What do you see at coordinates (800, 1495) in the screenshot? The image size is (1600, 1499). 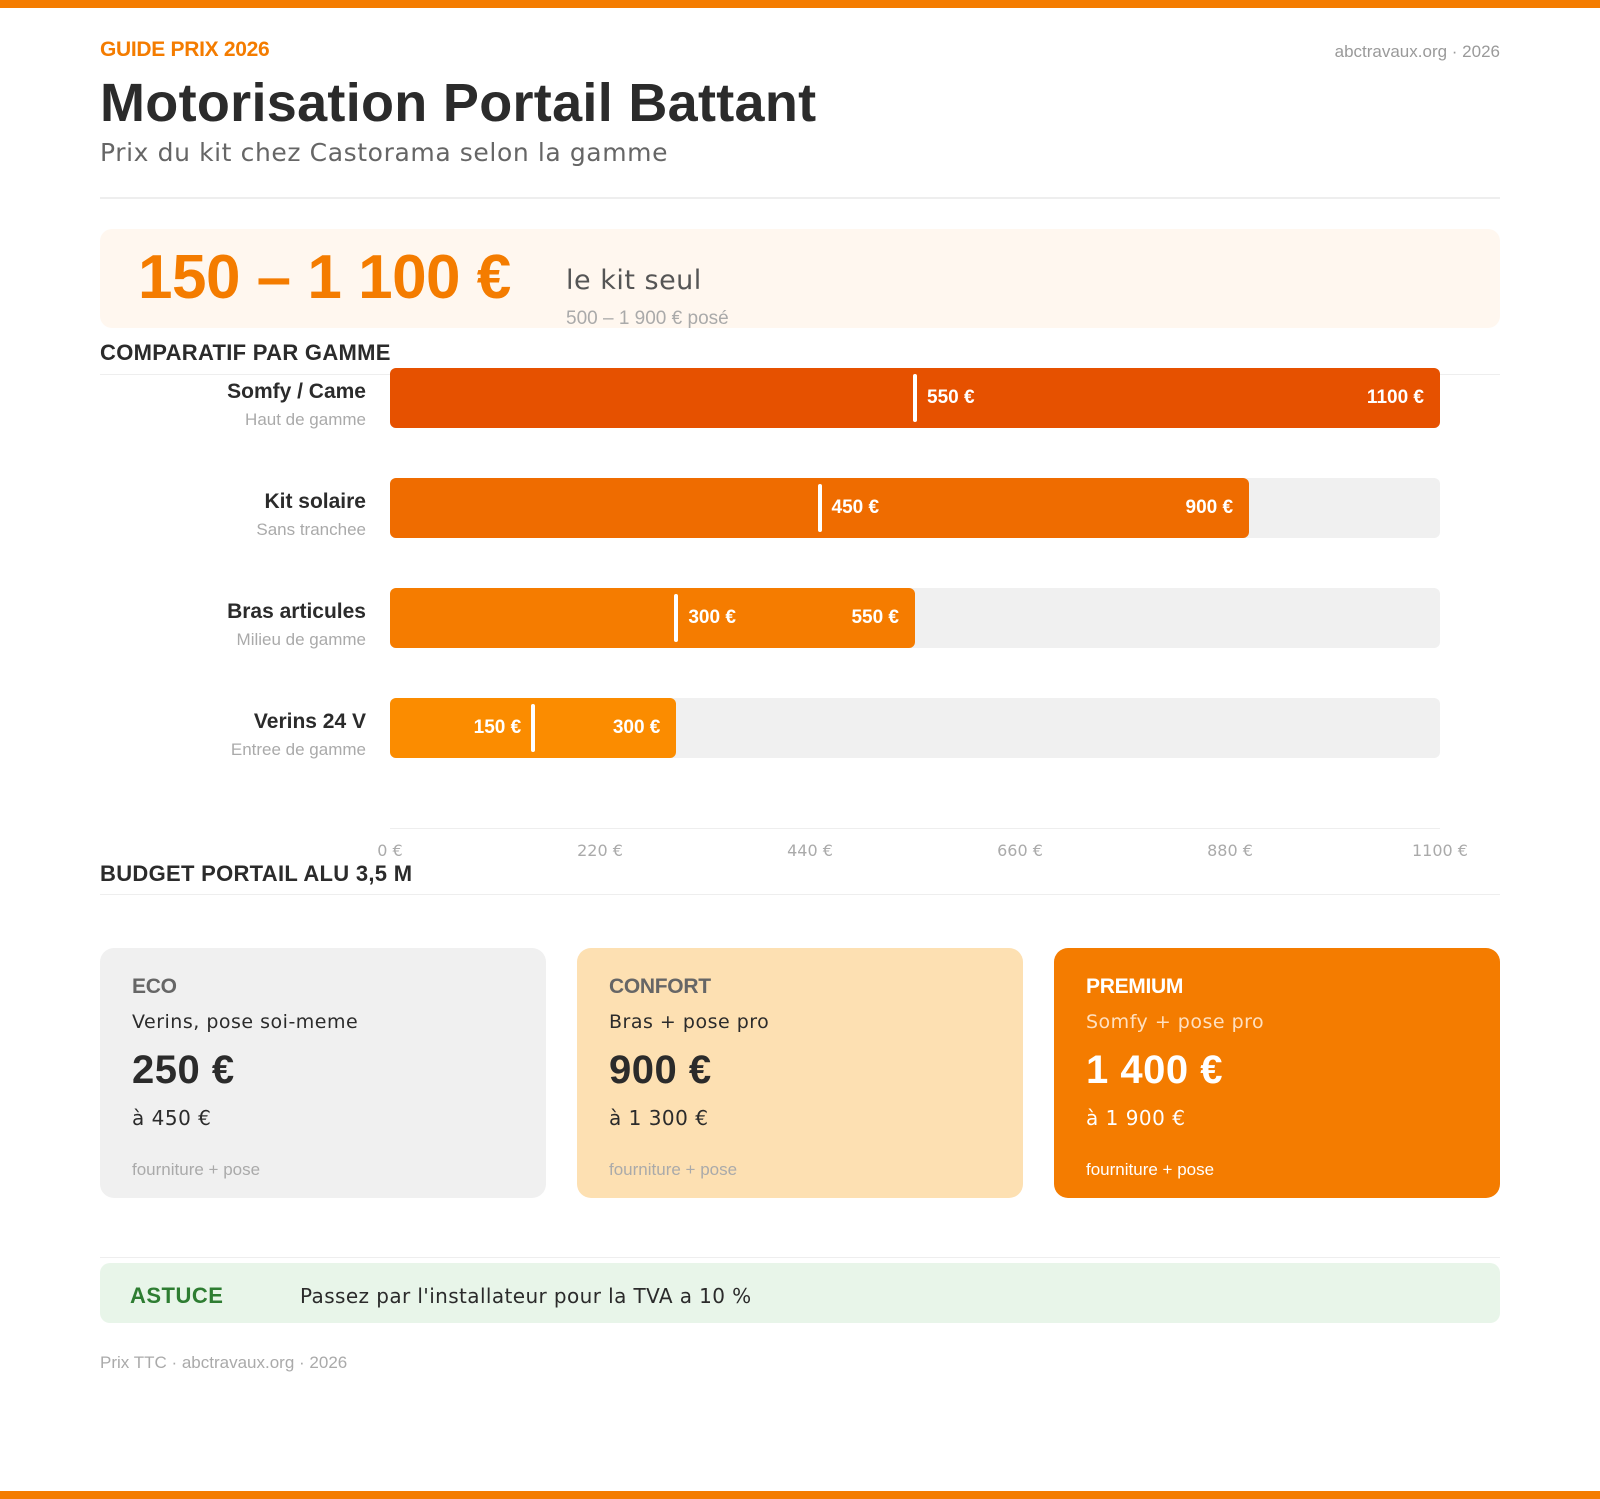 I see `bottom-accent-bar` at bounding box center [800, 1495].